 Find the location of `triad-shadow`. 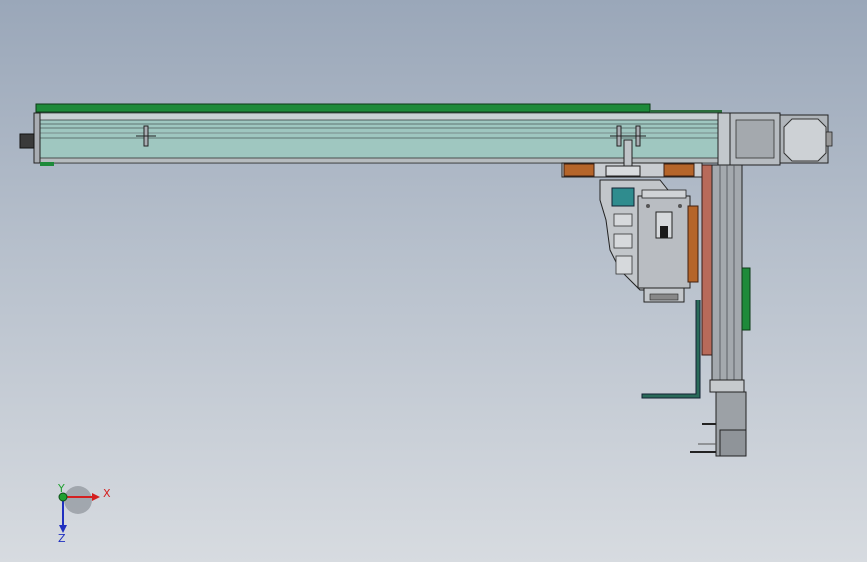

triad-shadow is located at coordinates (78, 500).